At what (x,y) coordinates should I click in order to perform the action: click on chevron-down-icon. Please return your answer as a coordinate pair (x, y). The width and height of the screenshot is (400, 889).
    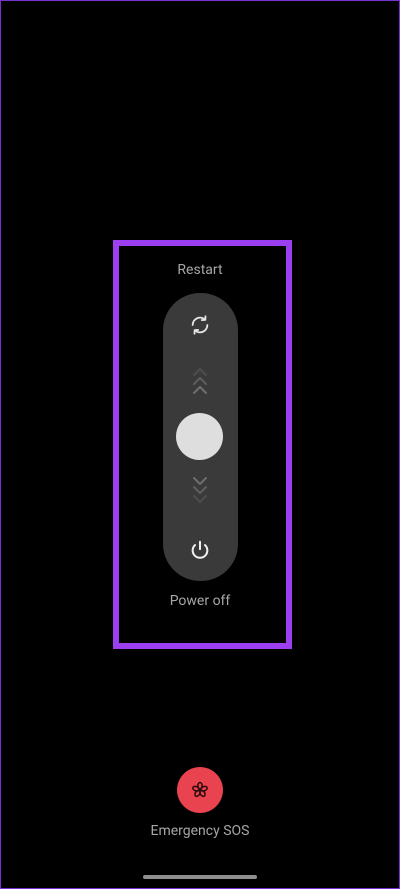
    Looking at the image, I should click on (200, 492).